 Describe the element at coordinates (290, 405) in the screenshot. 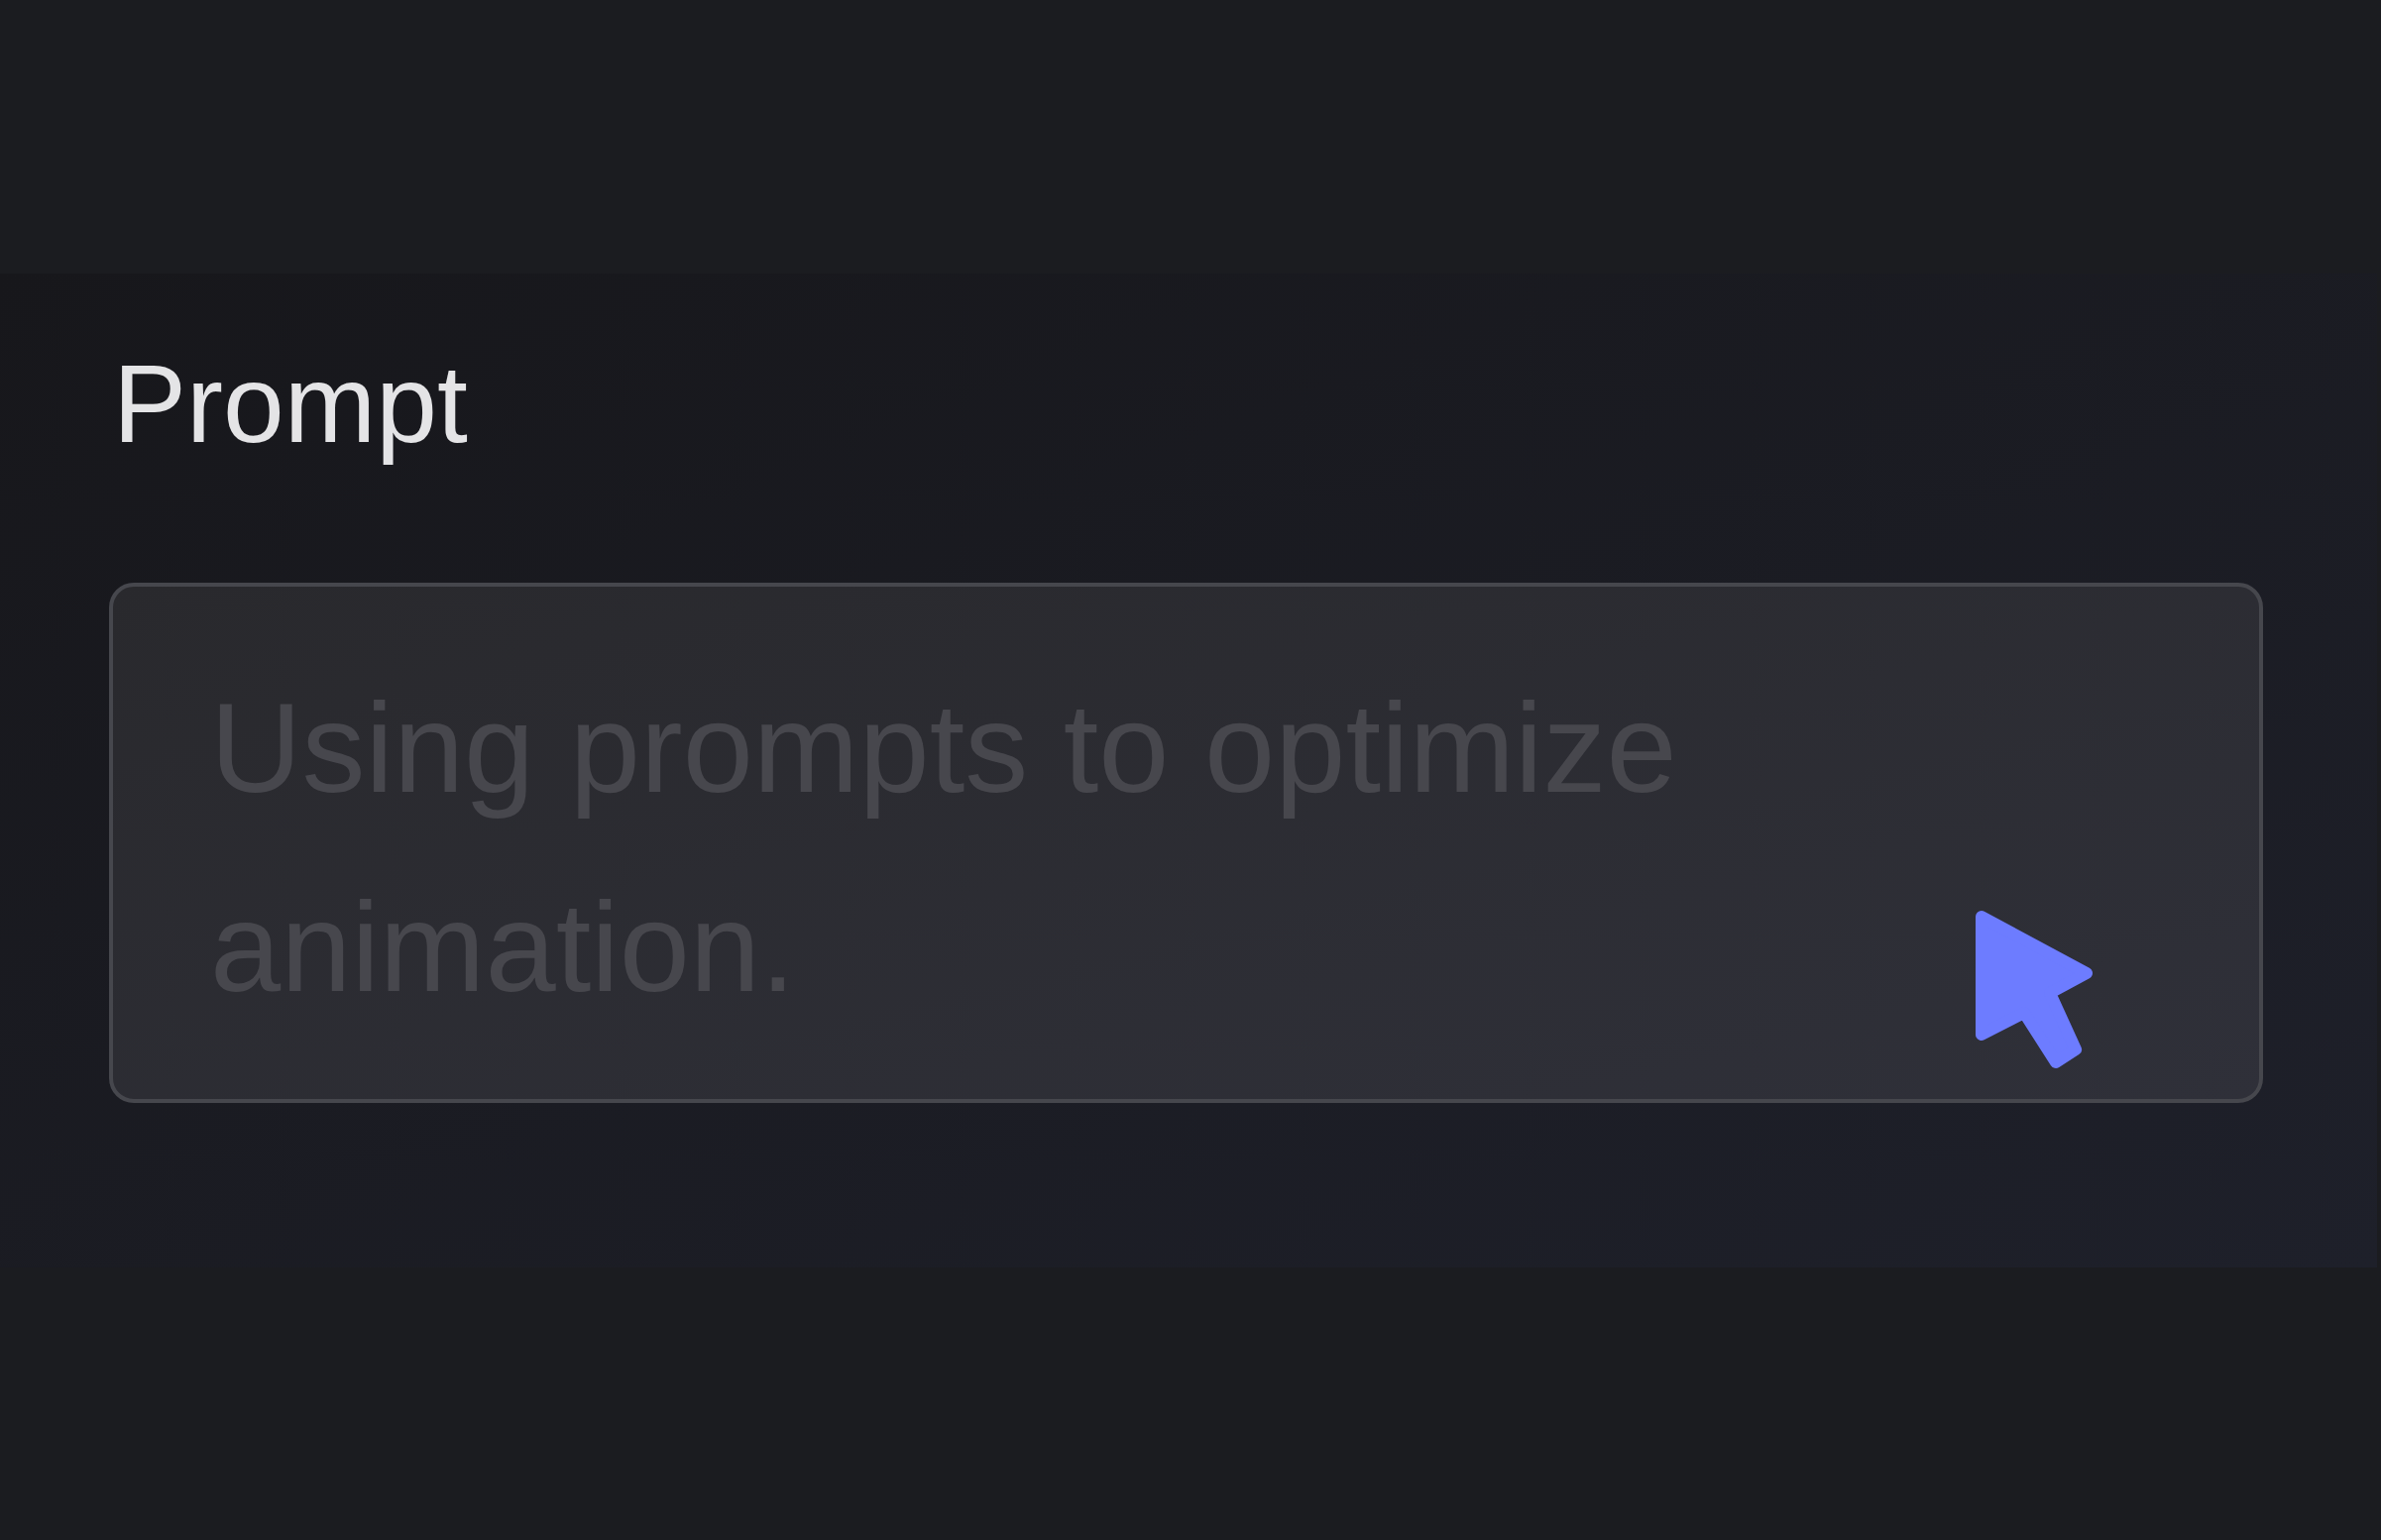

I see `prompt-label: Prompt` at that location.